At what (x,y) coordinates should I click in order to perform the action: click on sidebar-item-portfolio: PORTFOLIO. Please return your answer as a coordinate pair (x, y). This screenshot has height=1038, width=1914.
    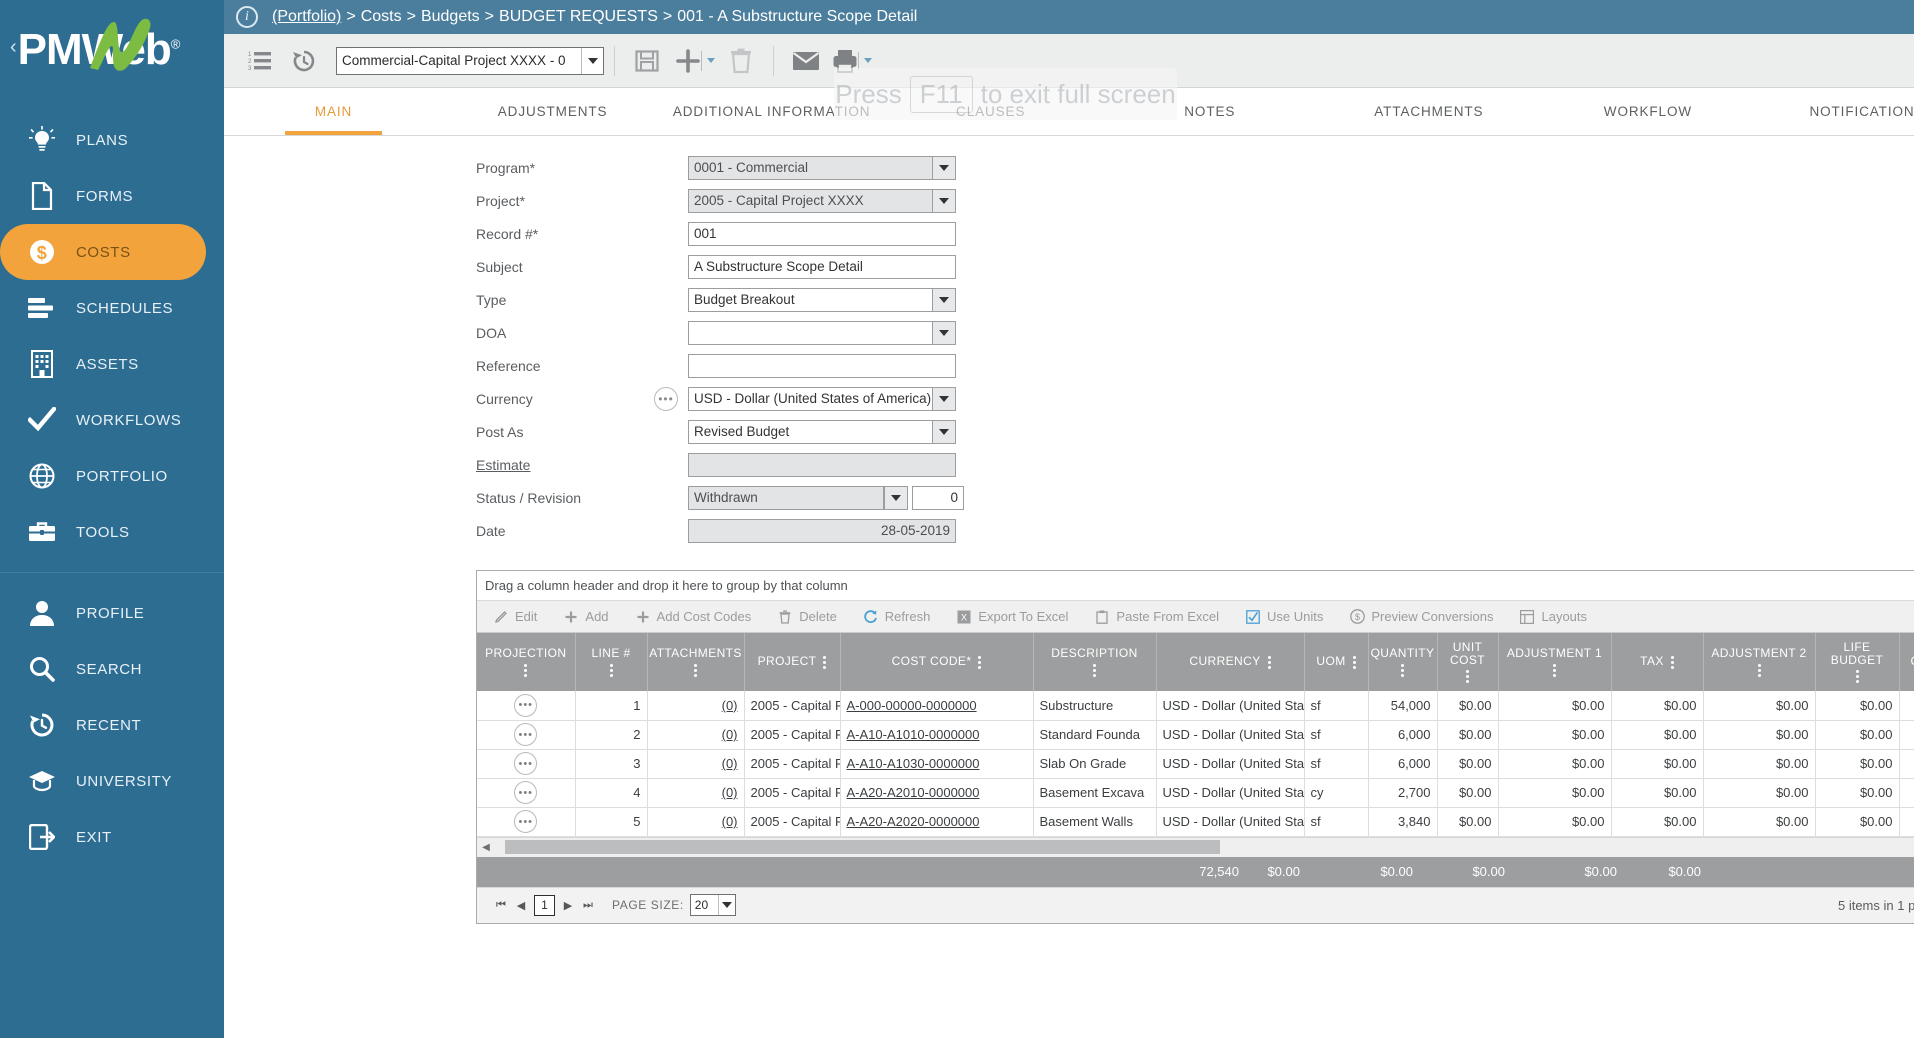
    Looking at the image, I should click on (112, 476).